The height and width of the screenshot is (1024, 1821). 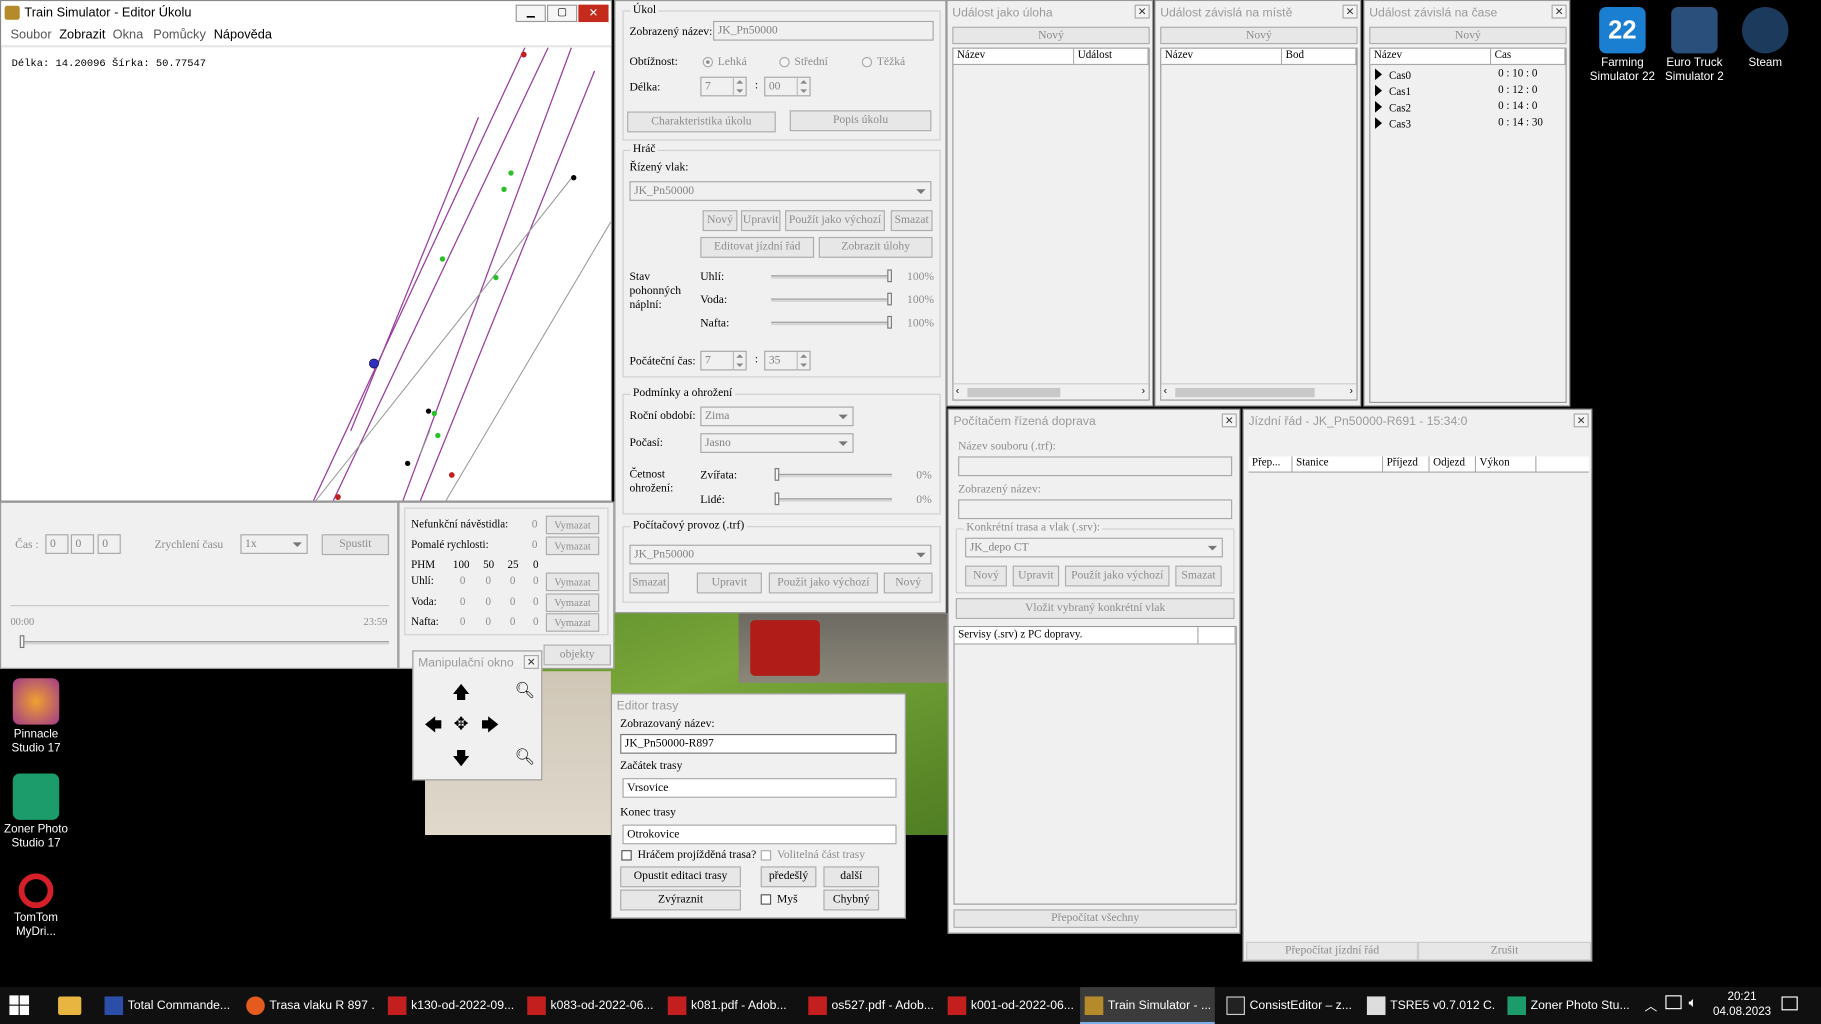 I want to click on start-button, so click(x=20, y=1005).